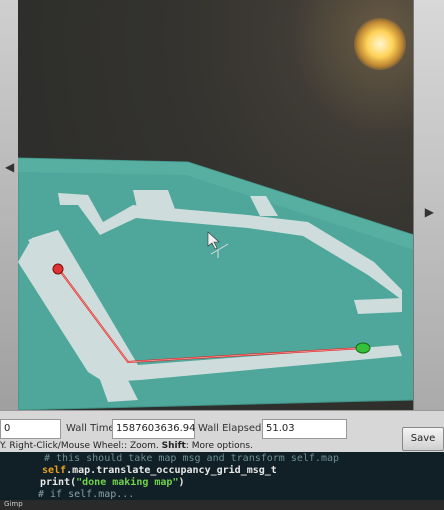 This screenshot has height=510, width=444. Describe the element at coordinates (363, 348) in the screenshot. I see `goal-marker-icon` at that location.